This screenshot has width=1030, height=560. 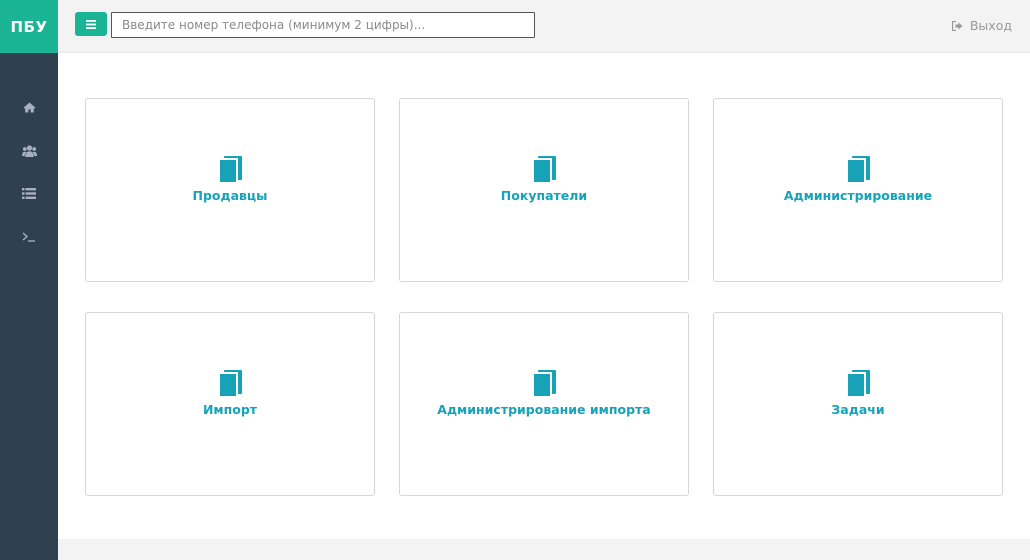 I want to click on sidebar-item-terminal, so click(x=29, y=236).